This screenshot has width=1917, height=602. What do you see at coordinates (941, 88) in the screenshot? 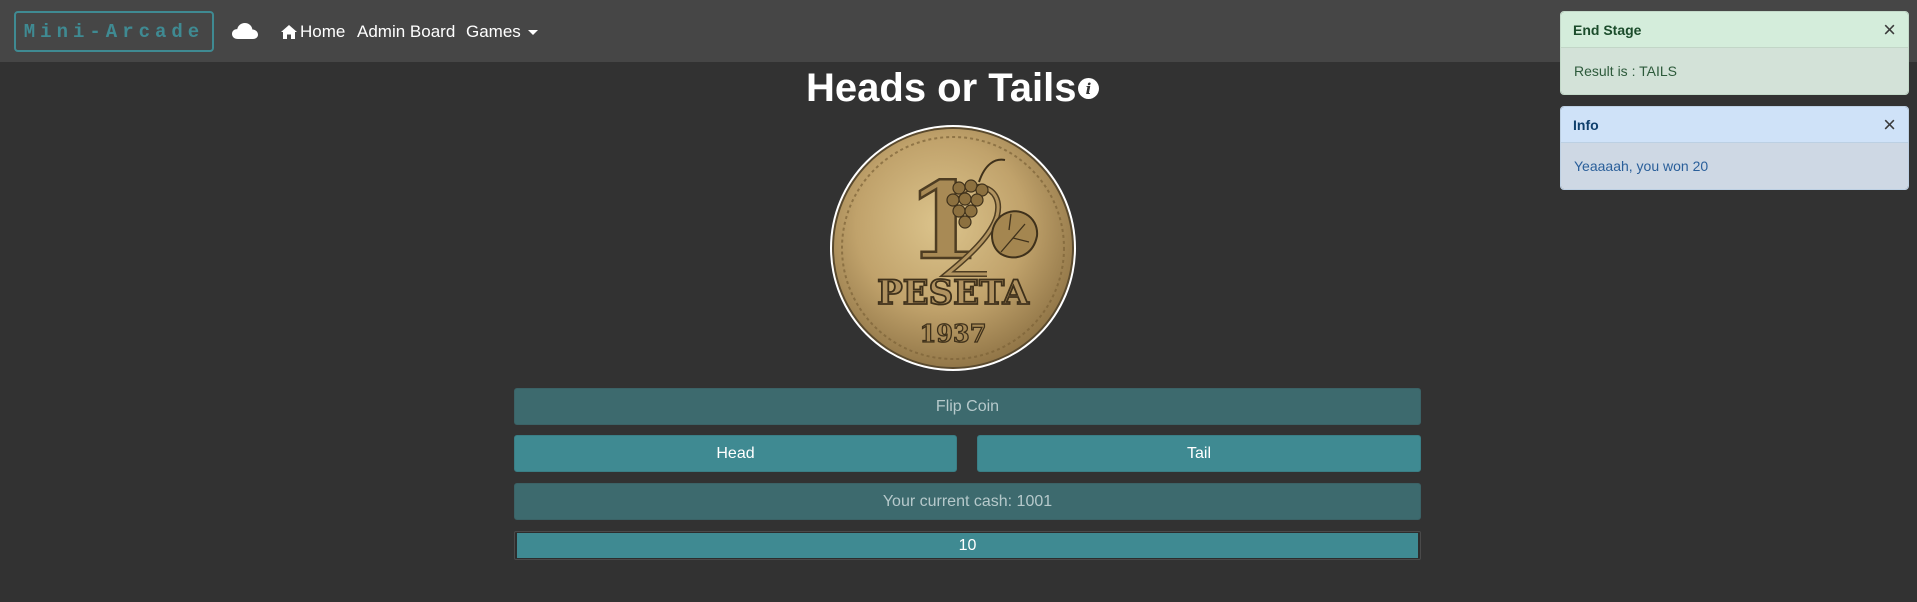
I see `page-title: Heads or Tails` at bounding box center [941, 88].